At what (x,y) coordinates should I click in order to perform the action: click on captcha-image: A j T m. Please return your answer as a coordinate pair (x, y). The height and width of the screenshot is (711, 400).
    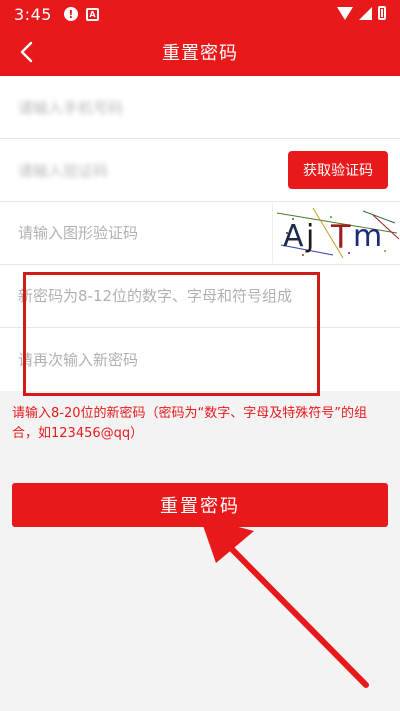
    Looking at the image, I should click on (336, 233).